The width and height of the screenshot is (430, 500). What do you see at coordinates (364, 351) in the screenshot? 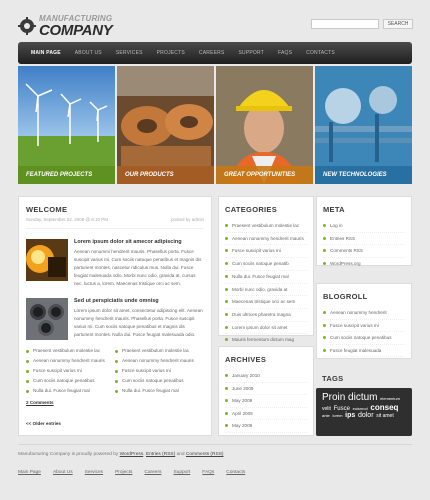
I see `blogroll-link: Fusce feugiat malesuada` at bounding box center [364, 351].